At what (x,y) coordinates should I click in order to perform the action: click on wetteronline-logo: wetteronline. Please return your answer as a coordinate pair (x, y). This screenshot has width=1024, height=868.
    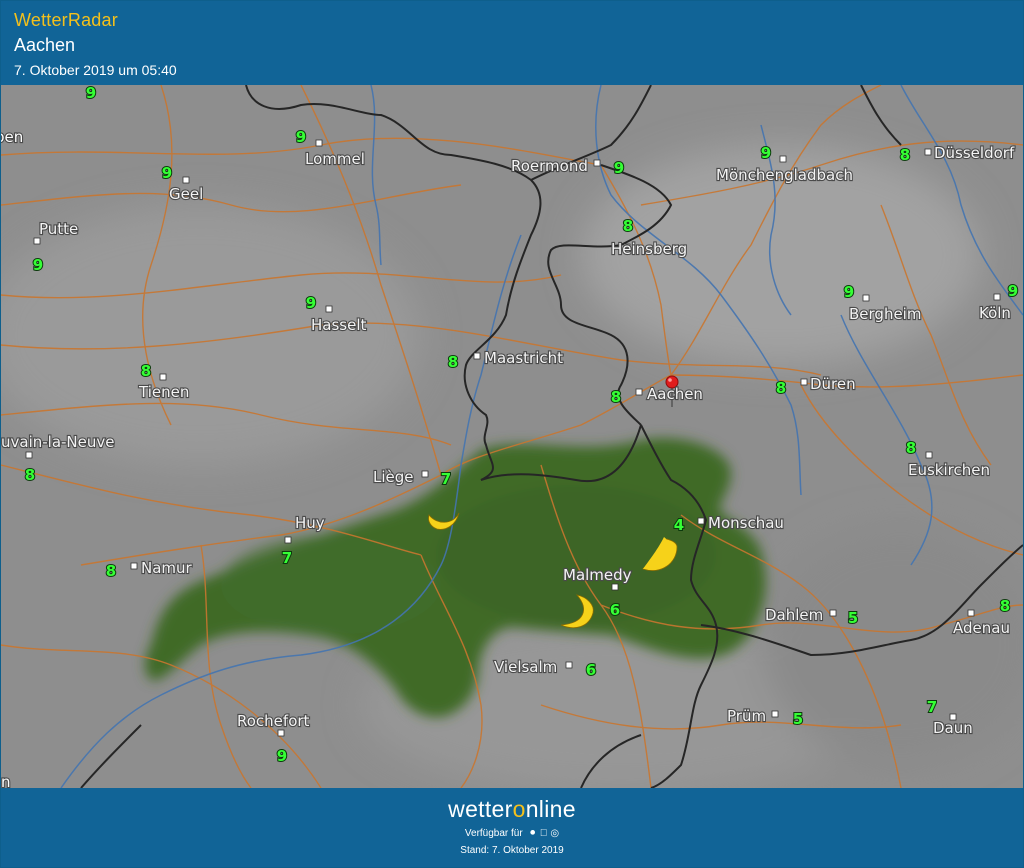
    Looking at the image, I should click on (512, 809).